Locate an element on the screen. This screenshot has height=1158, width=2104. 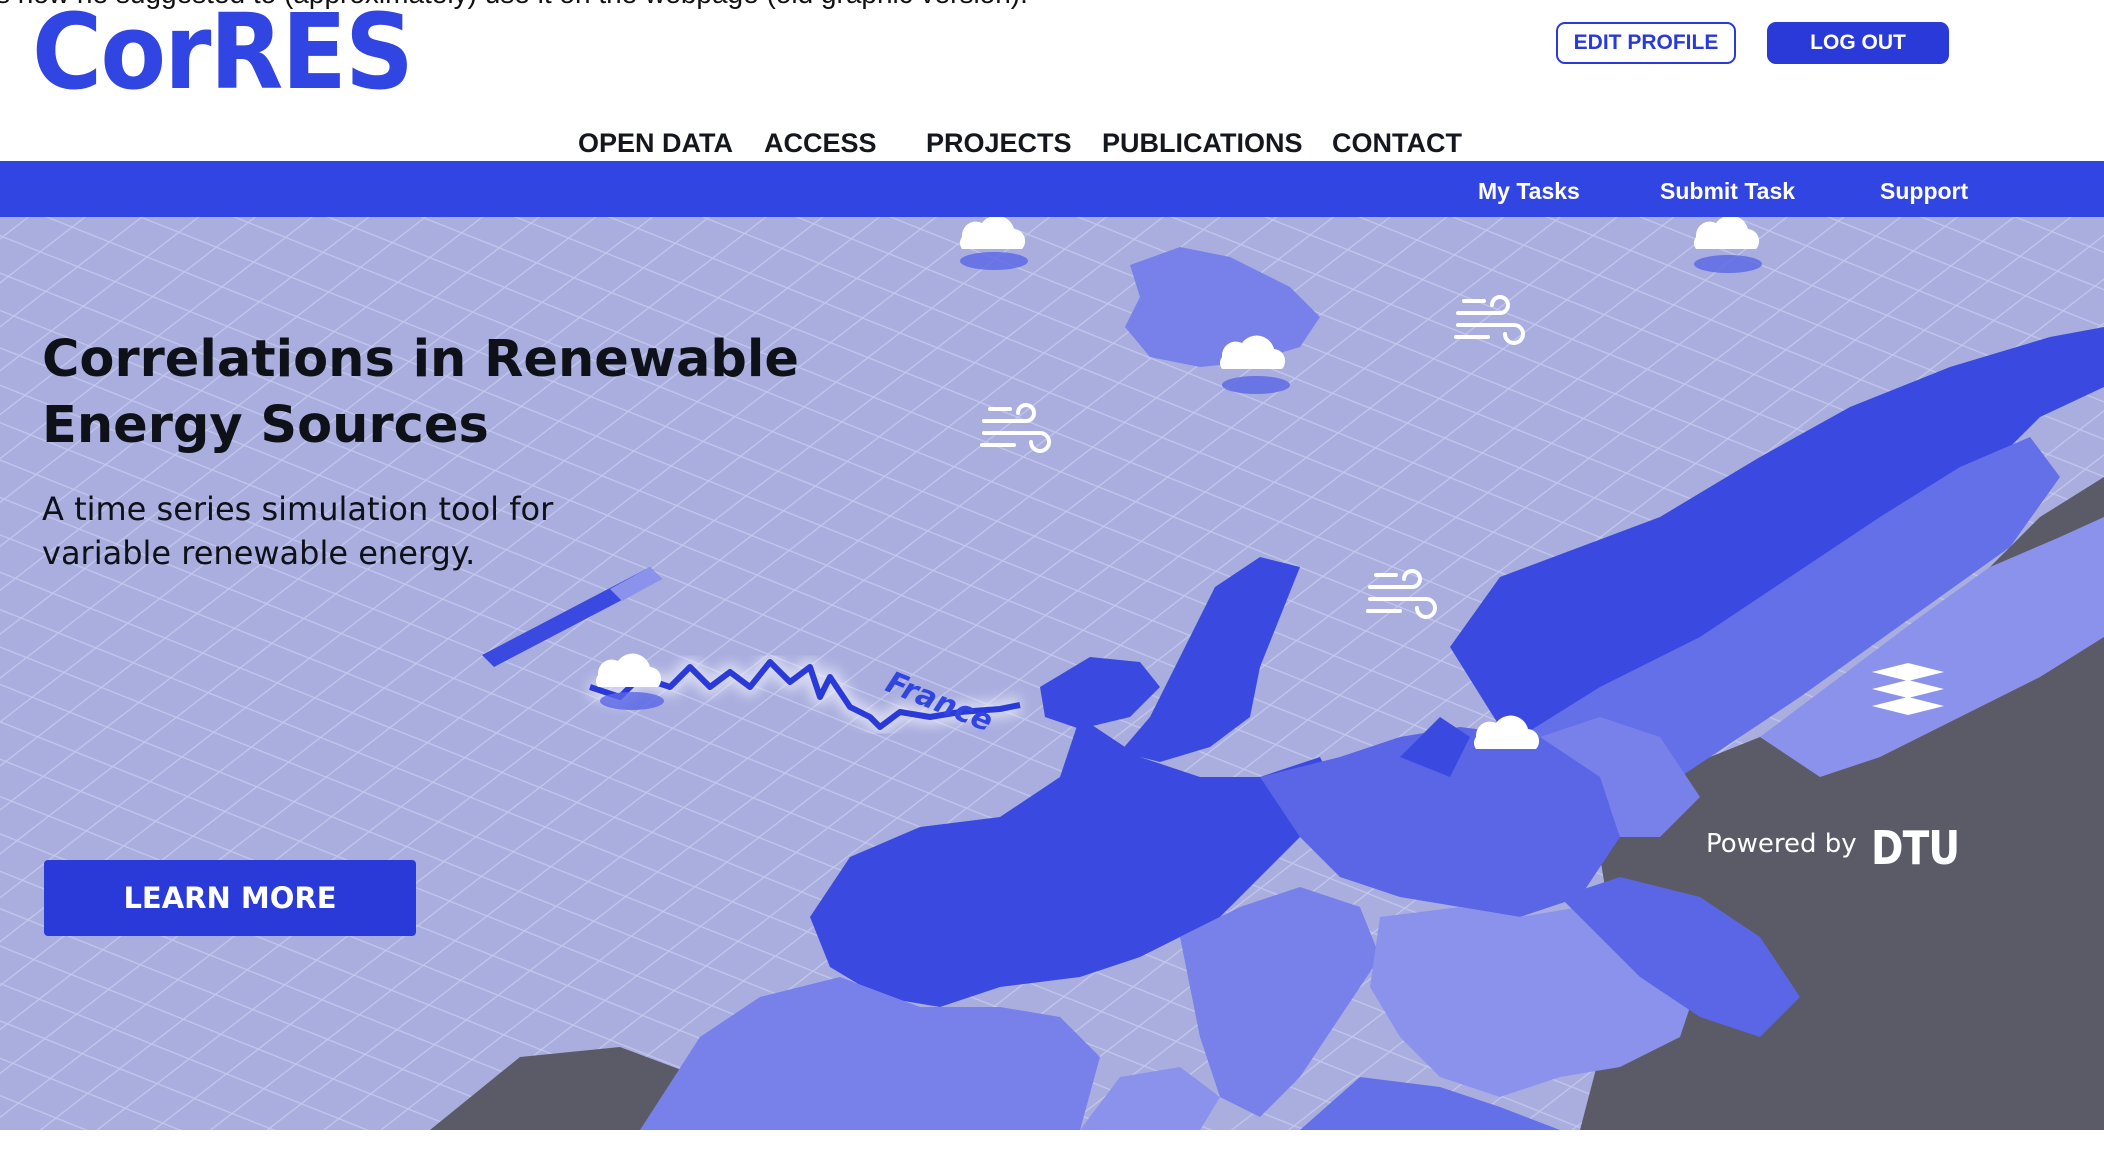
nav-item-projects: PROJECTS is located at coordinates (999, 143).